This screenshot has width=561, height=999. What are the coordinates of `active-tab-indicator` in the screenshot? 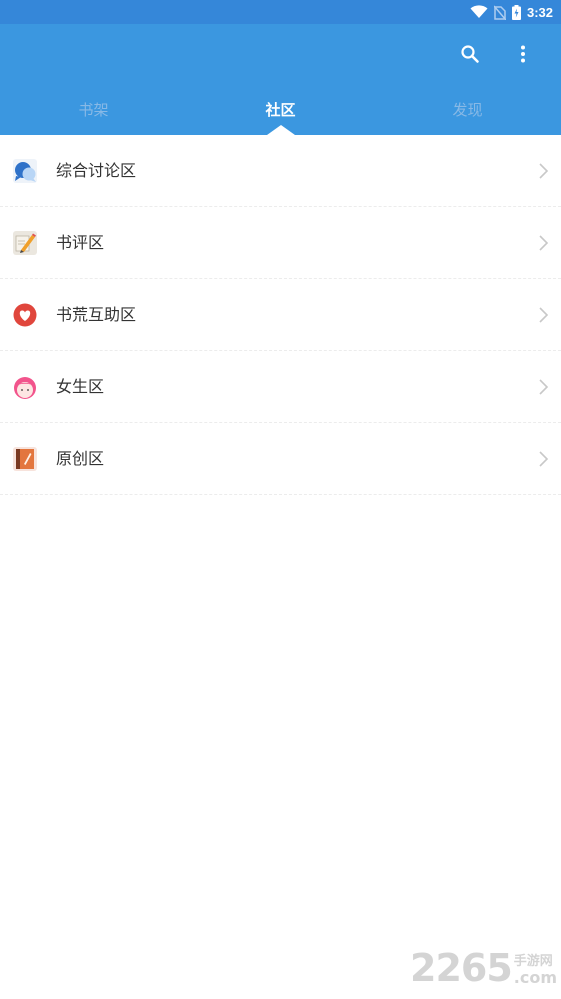 It's located at (280, 130).